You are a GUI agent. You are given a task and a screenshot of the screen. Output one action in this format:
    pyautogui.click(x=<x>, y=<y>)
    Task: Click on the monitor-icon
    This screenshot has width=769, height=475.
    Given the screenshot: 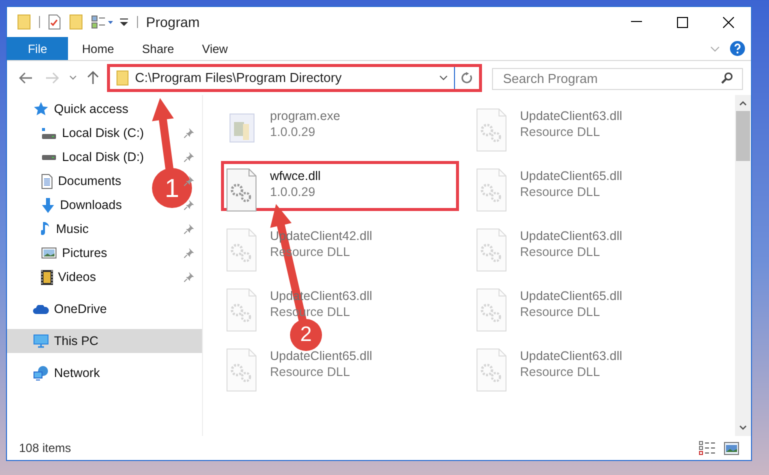 What is the action you would take?
    pyautogui.click(x=41, y=341)
    